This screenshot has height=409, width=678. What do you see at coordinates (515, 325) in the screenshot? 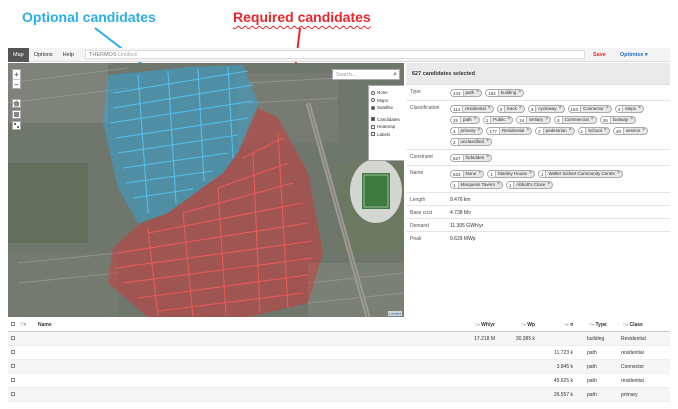
I see `column-wp: ▽▾ Wp` at bounding box center [515, 325].